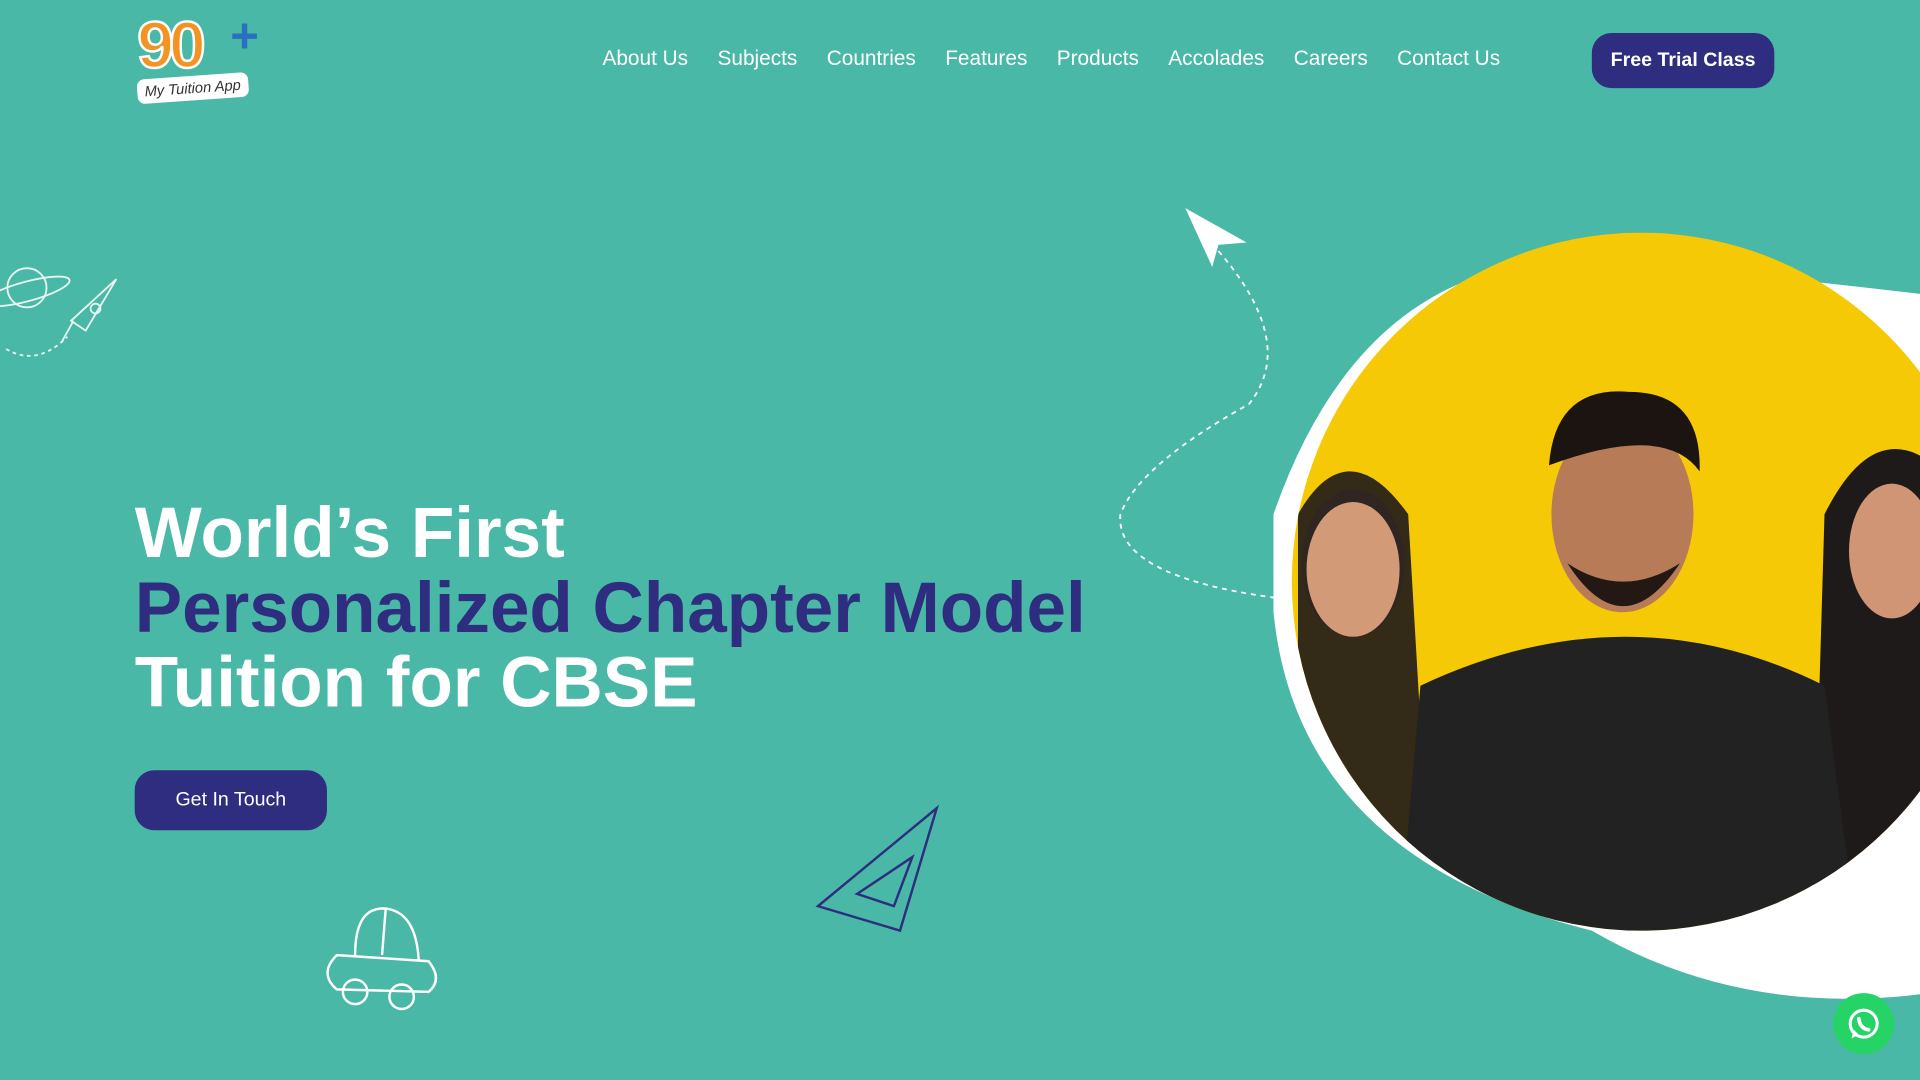 This screenshot has height=1080, width=1920. Describe the element at coordinates (349, 533) in the screenshot. I see `hero-line-1: World’s First` at that location.